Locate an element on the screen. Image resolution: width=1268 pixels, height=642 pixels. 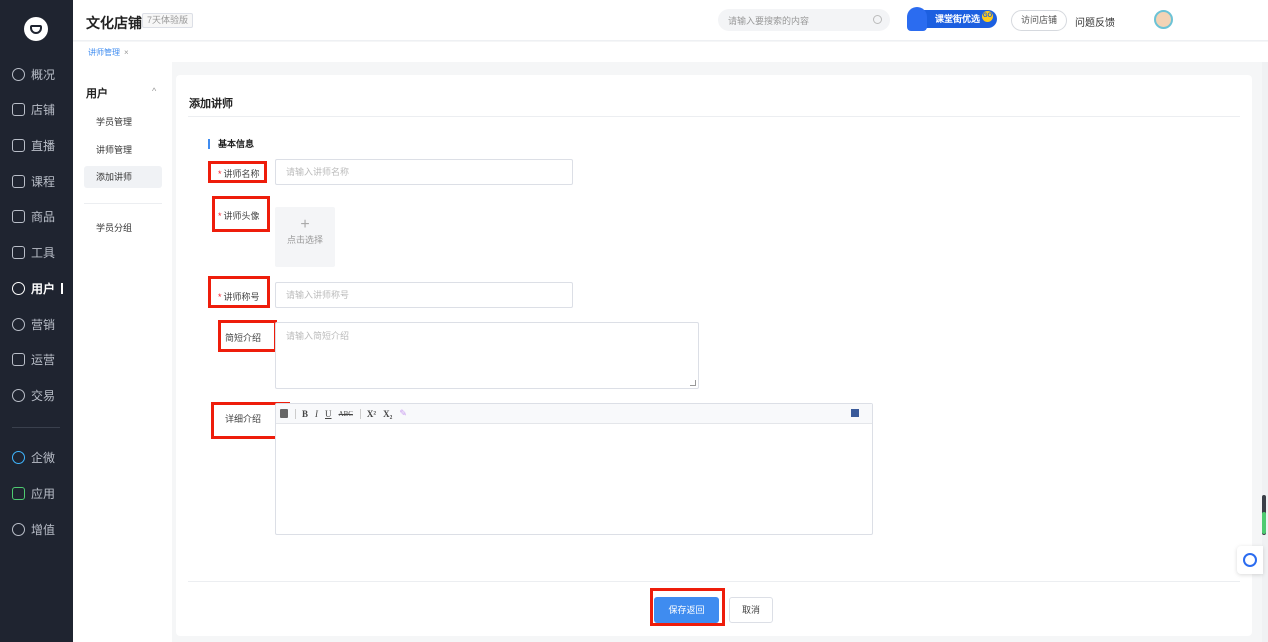
dashboard-icon is located at coordinates (18, 74).